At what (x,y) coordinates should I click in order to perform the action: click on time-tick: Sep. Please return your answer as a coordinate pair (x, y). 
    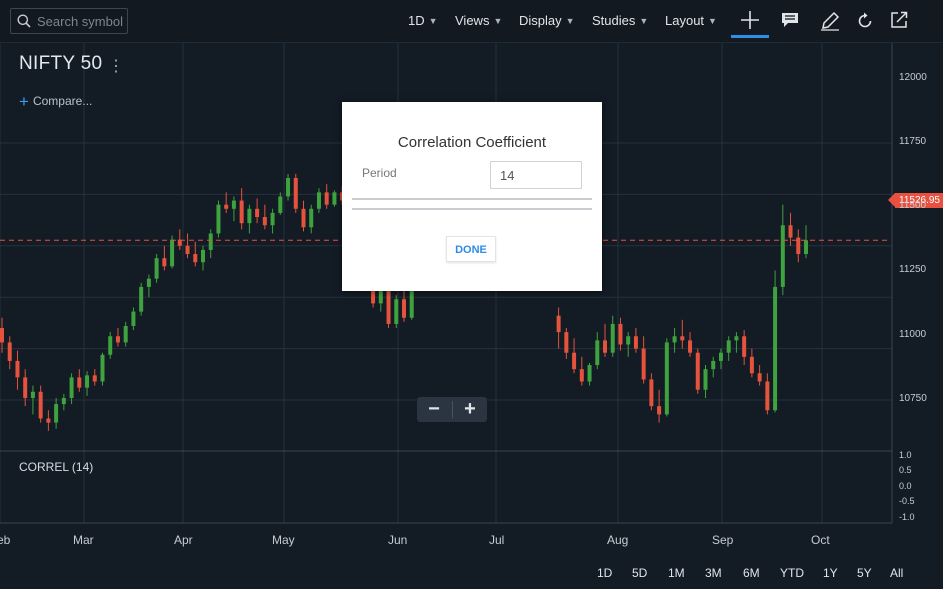
    Looking at the image, I should click on (723, 540).